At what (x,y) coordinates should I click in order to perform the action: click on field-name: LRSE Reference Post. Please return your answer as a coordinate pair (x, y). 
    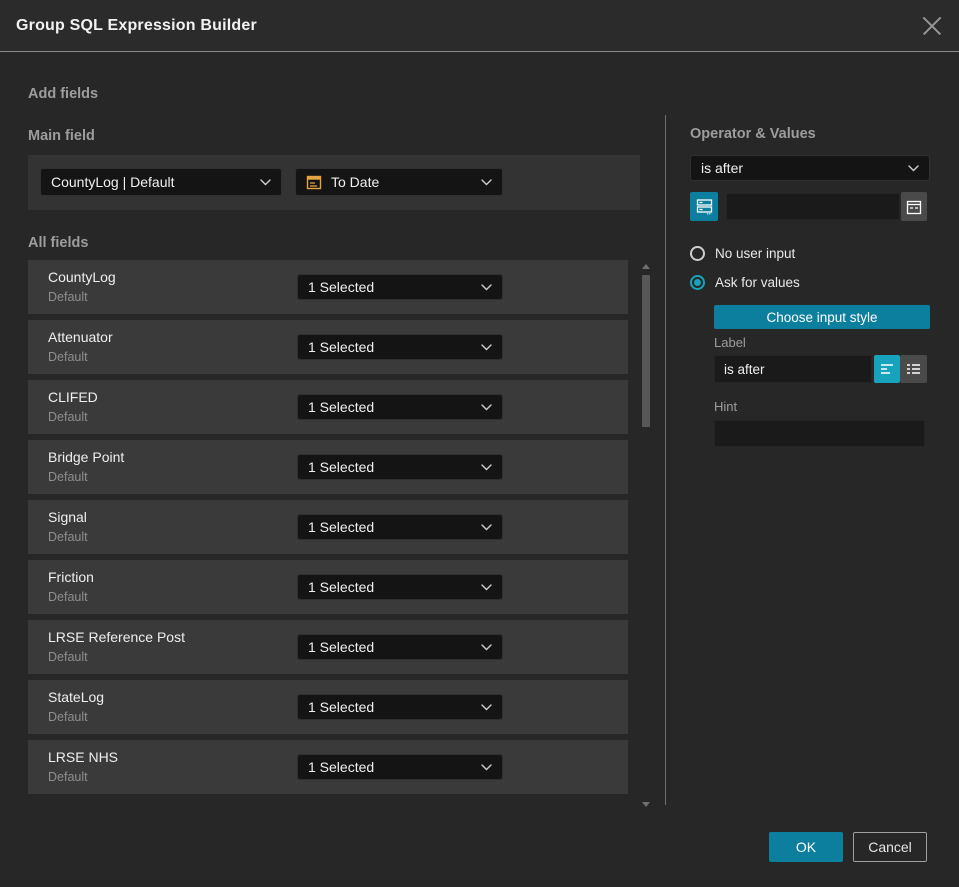
    Looking at the image, I should click on (116, 637).